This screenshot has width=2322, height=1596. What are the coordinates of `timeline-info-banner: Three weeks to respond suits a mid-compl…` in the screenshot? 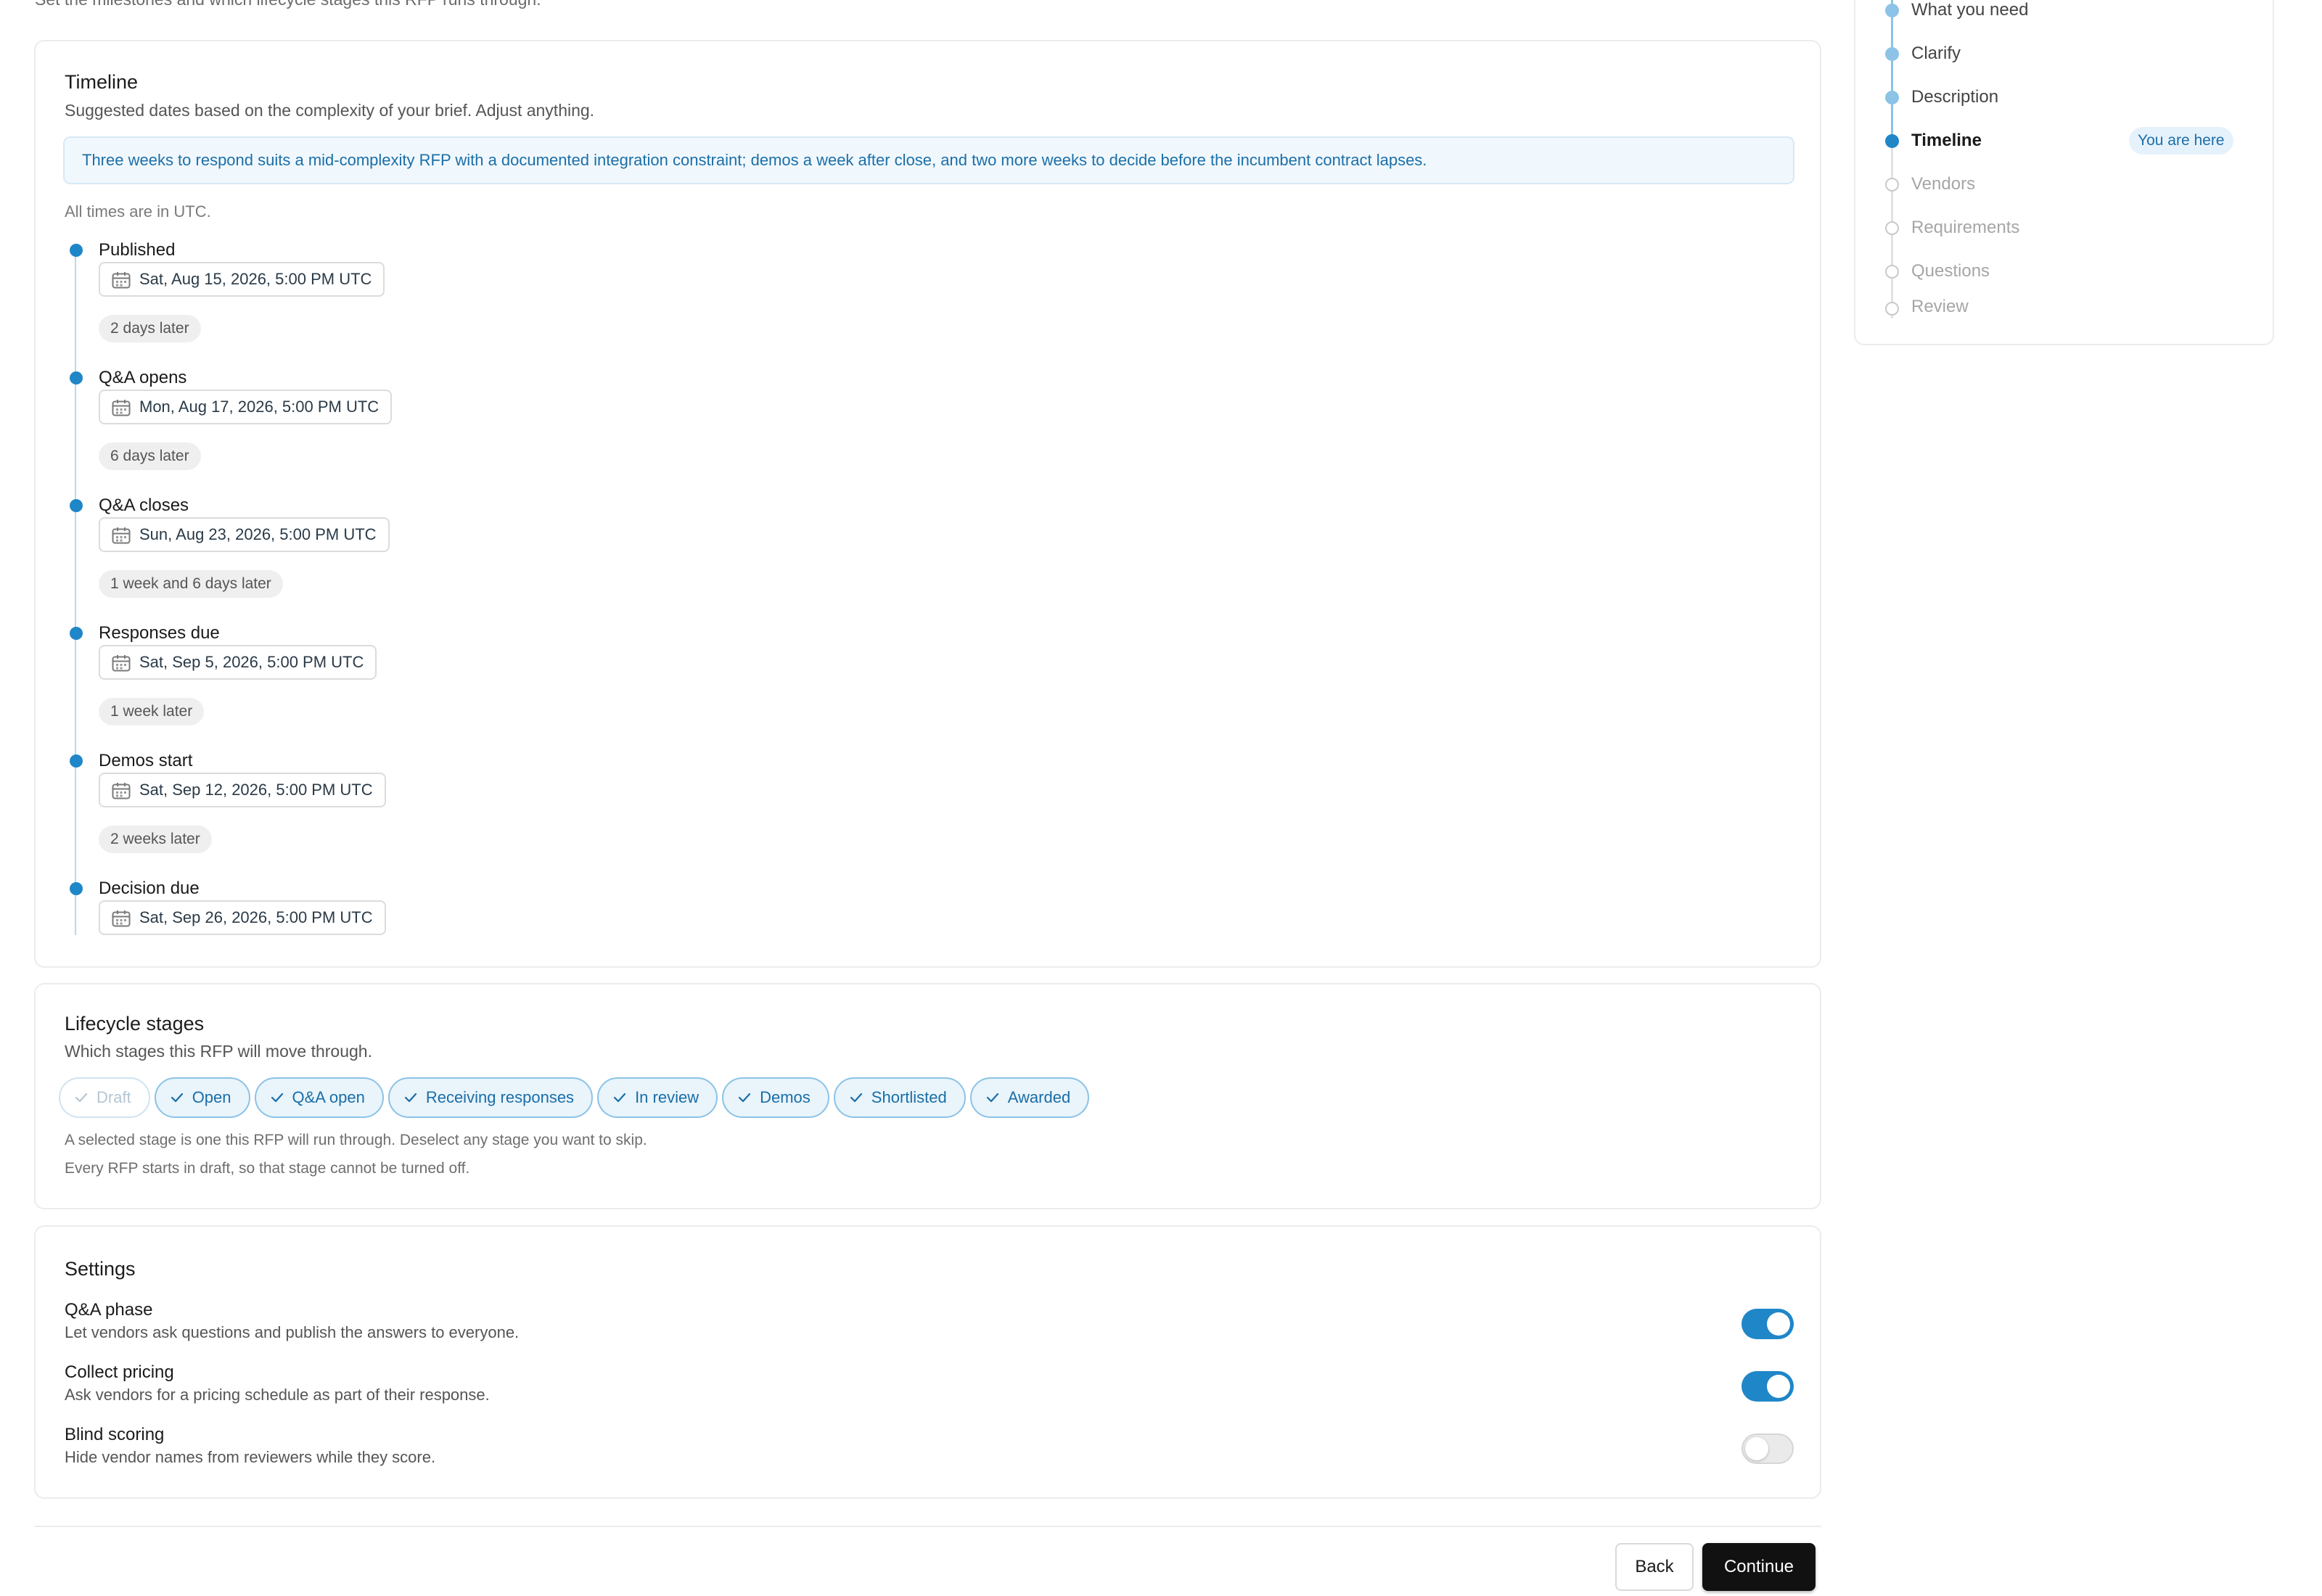 It's located at (928, 160).